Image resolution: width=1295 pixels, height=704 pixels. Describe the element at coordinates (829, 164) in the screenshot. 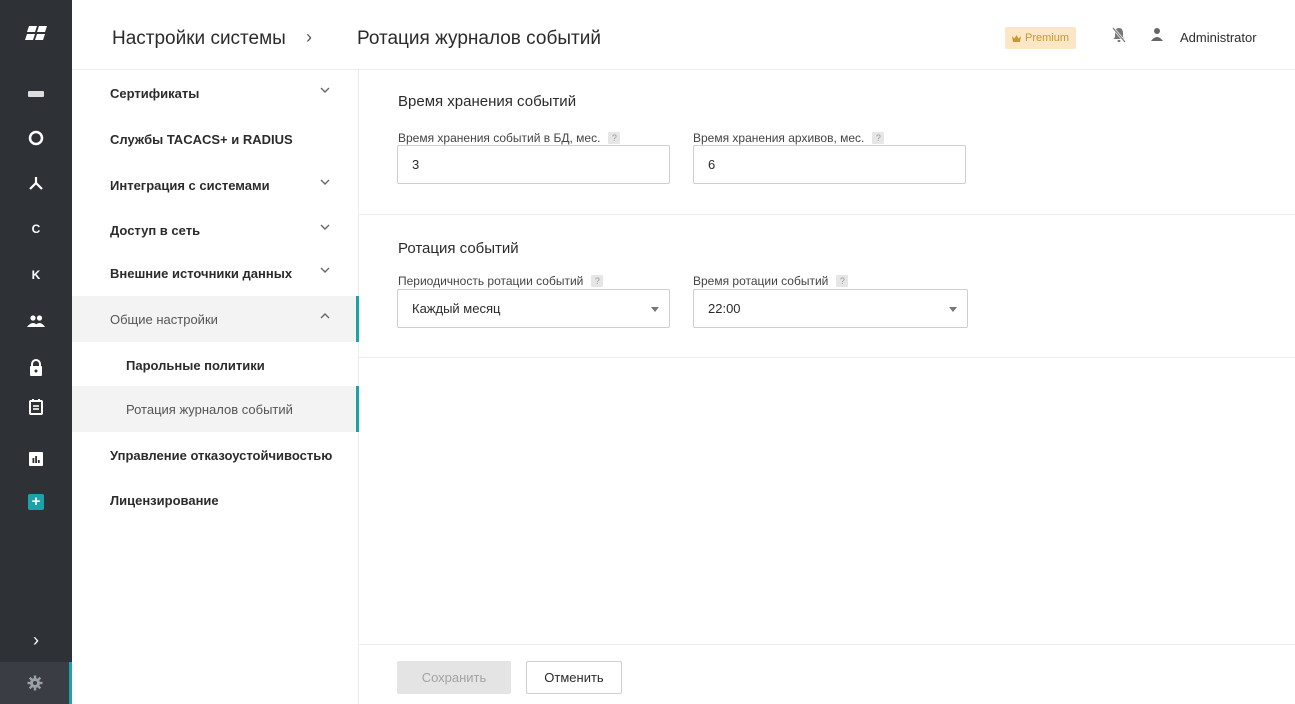

I see `archive-retention-input: 6` at that location.